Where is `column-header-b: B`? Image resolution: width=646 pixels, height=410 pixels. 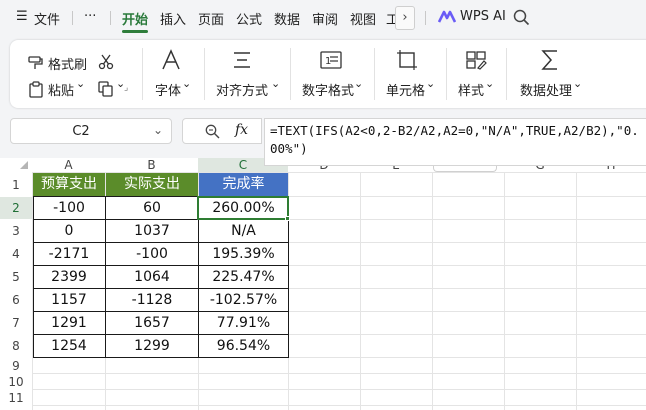 column-header-b: B is located at coordinates (151, 165).